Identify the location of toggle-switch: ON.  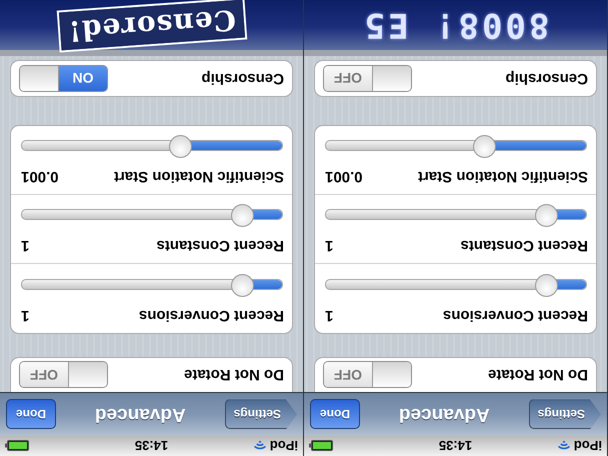
(63, 78).